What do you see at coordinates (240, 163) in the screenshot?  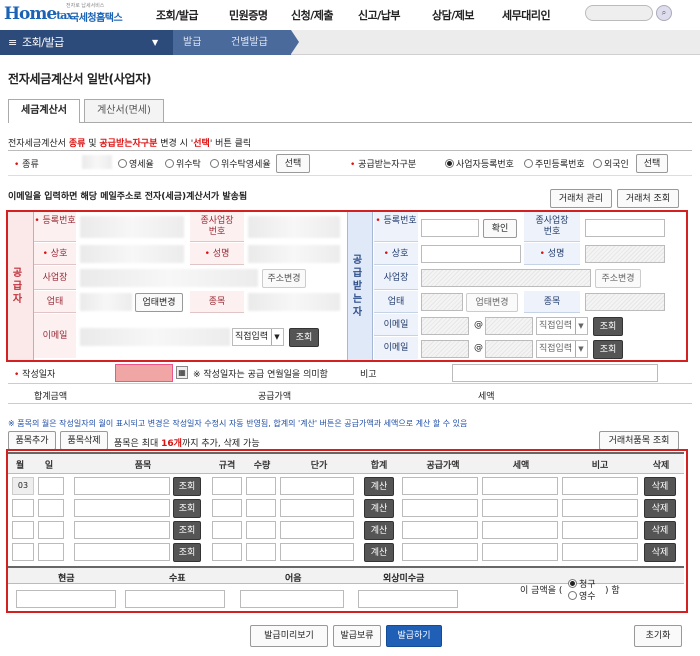 I see `kind-option-consignment-zero: 위수탁영세율` at bounding box center [240, 163].